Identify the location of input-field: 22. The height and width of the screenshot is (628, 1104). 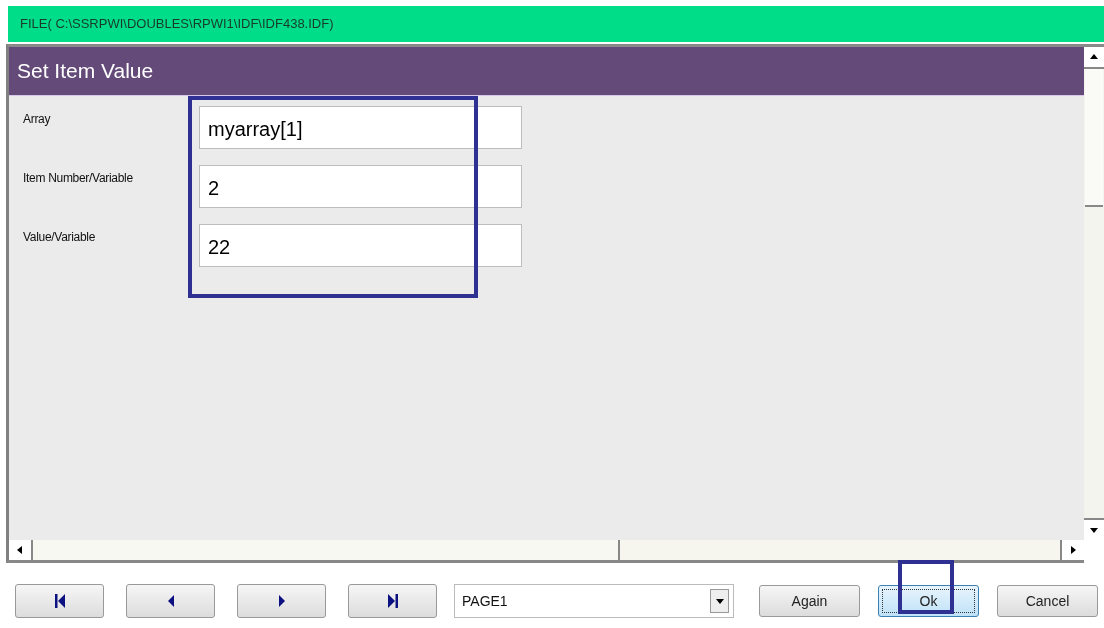
(360, 245).